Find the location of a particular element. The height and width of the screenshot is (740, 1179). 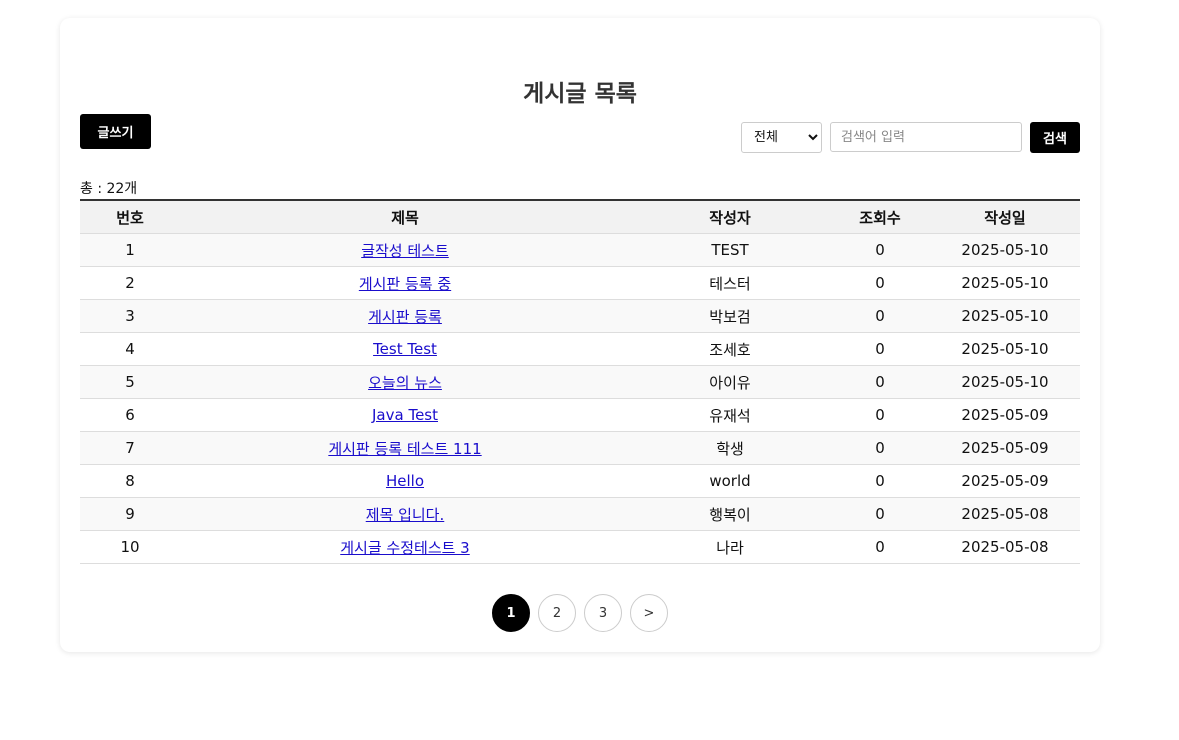

post-title-link: Test Test is located at coordinates (405, 349).